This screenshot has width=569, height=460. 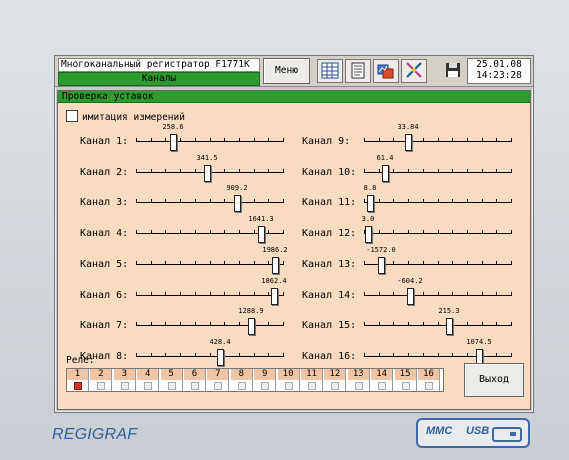 I want to click on exit-button: Выход, so click(x=494, y=380).